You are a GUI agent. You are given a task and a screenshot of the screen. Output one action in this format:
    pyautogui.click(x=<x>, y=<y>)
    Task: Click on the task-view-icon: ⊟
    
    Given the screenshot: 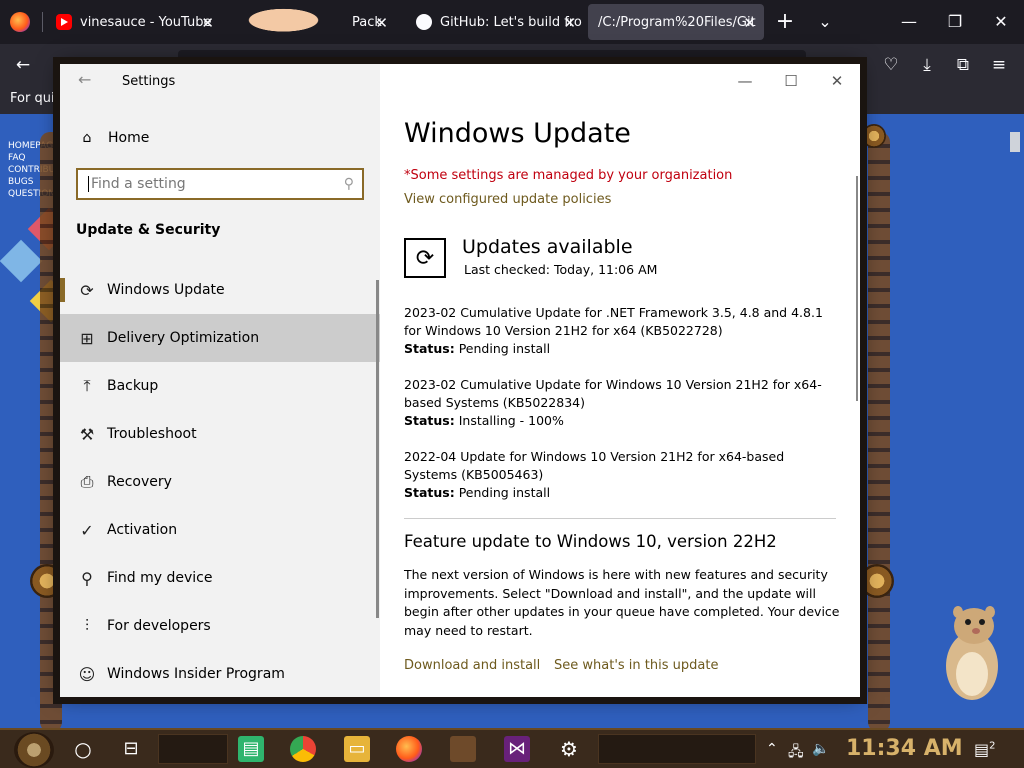 What is the action you would take?
    pyautogui.click(x=131, y=749)
    